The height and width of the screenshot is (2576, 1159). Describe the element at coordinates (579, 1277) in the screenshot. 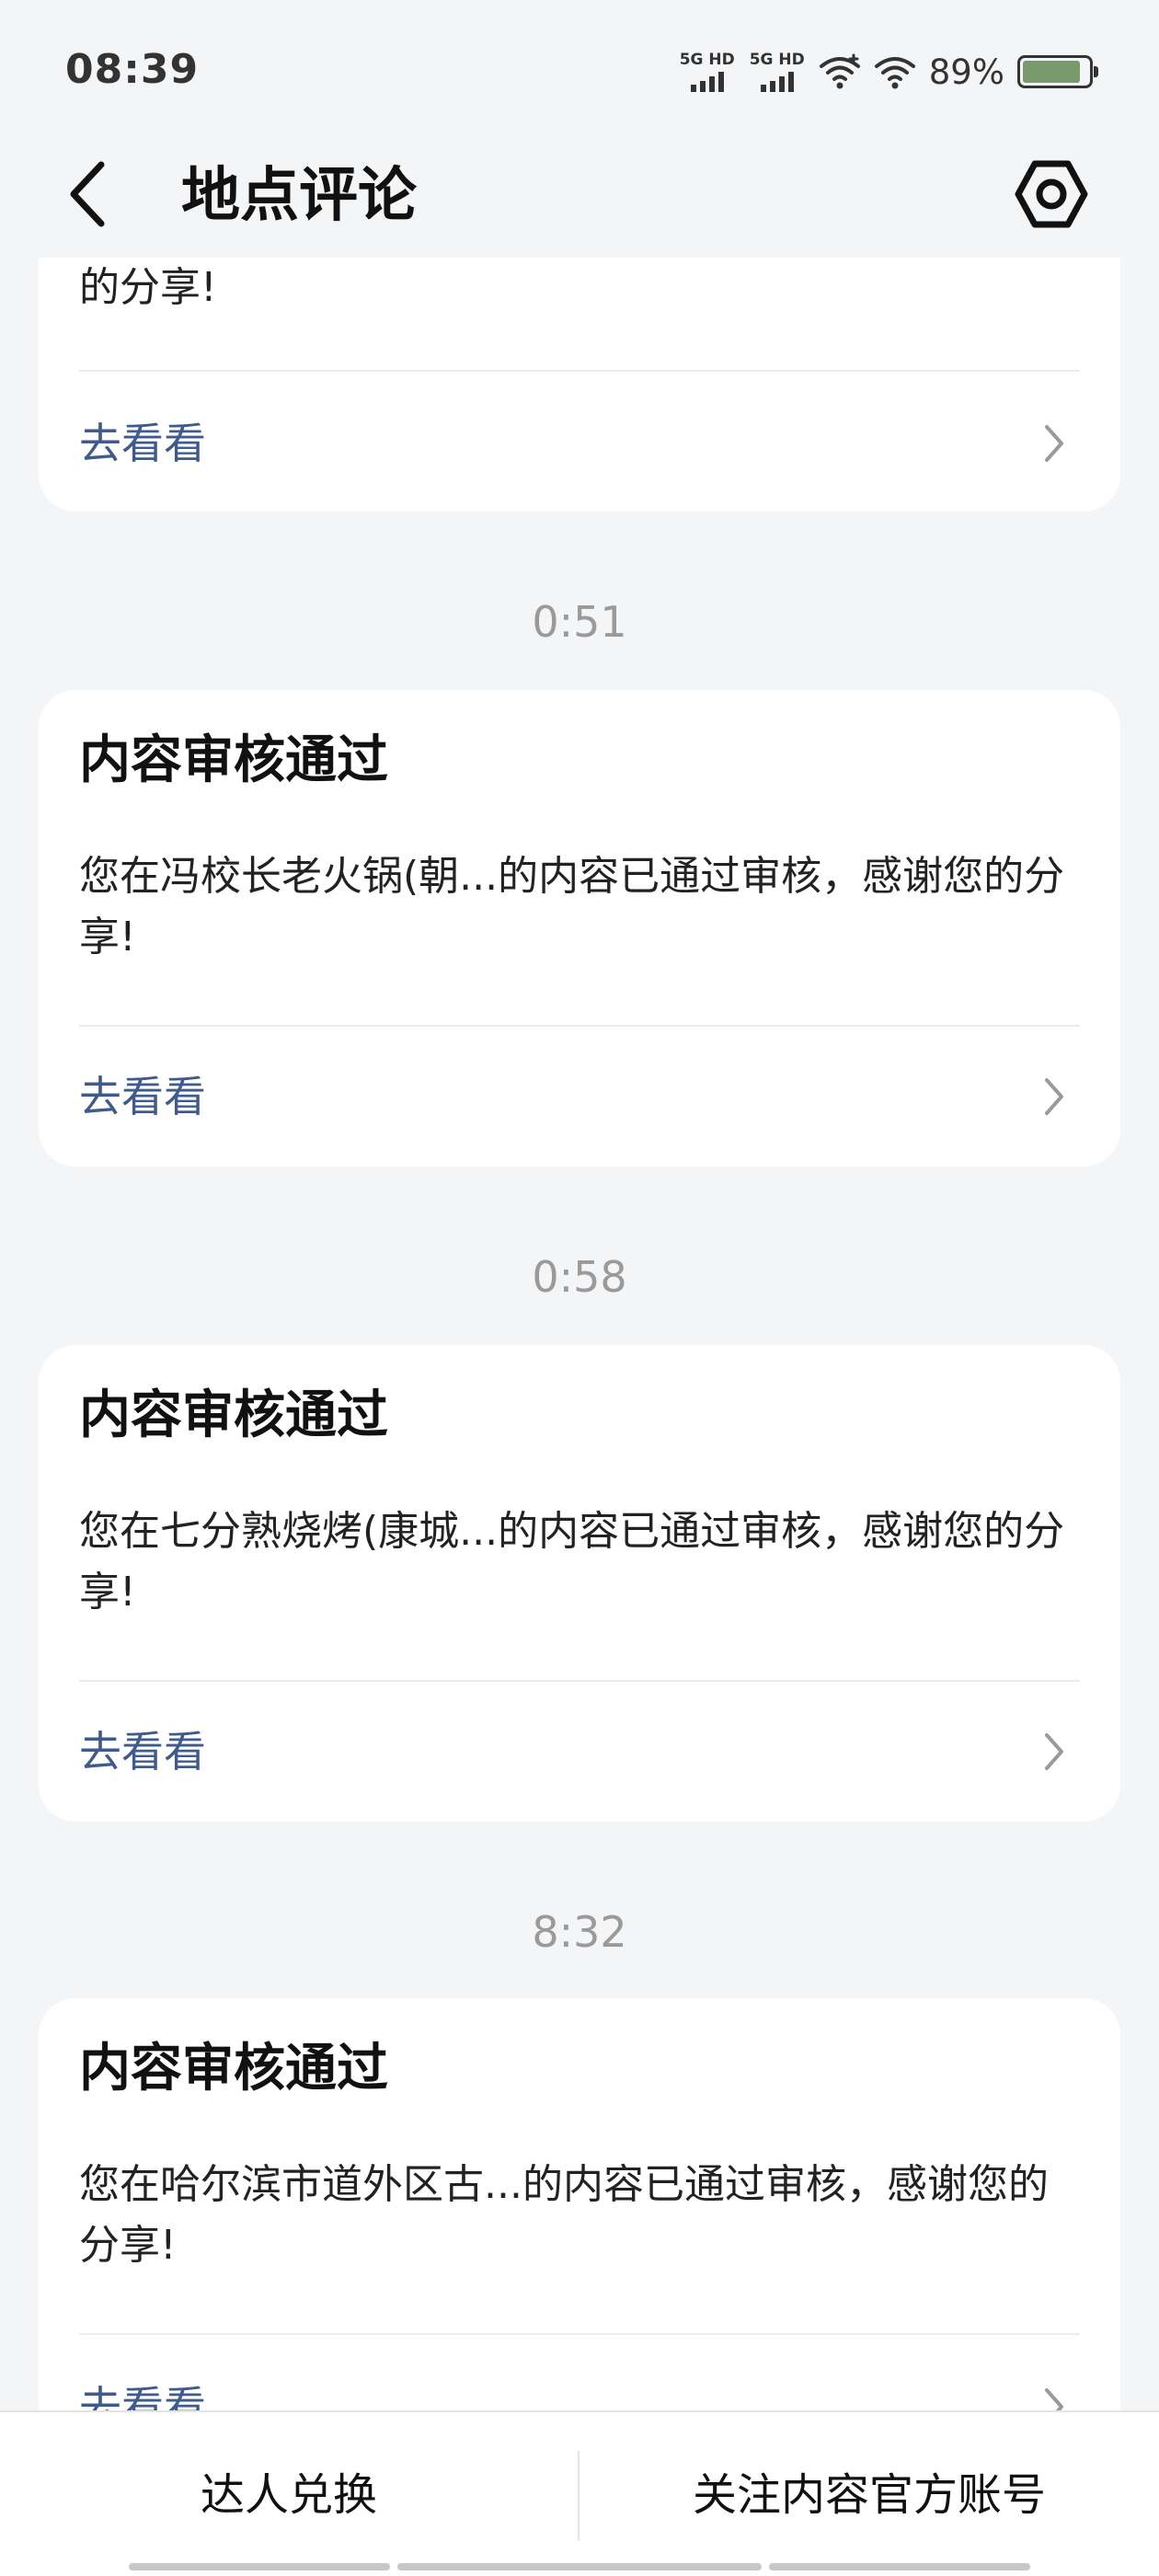

I see `timestamp: 0:58` at that location.